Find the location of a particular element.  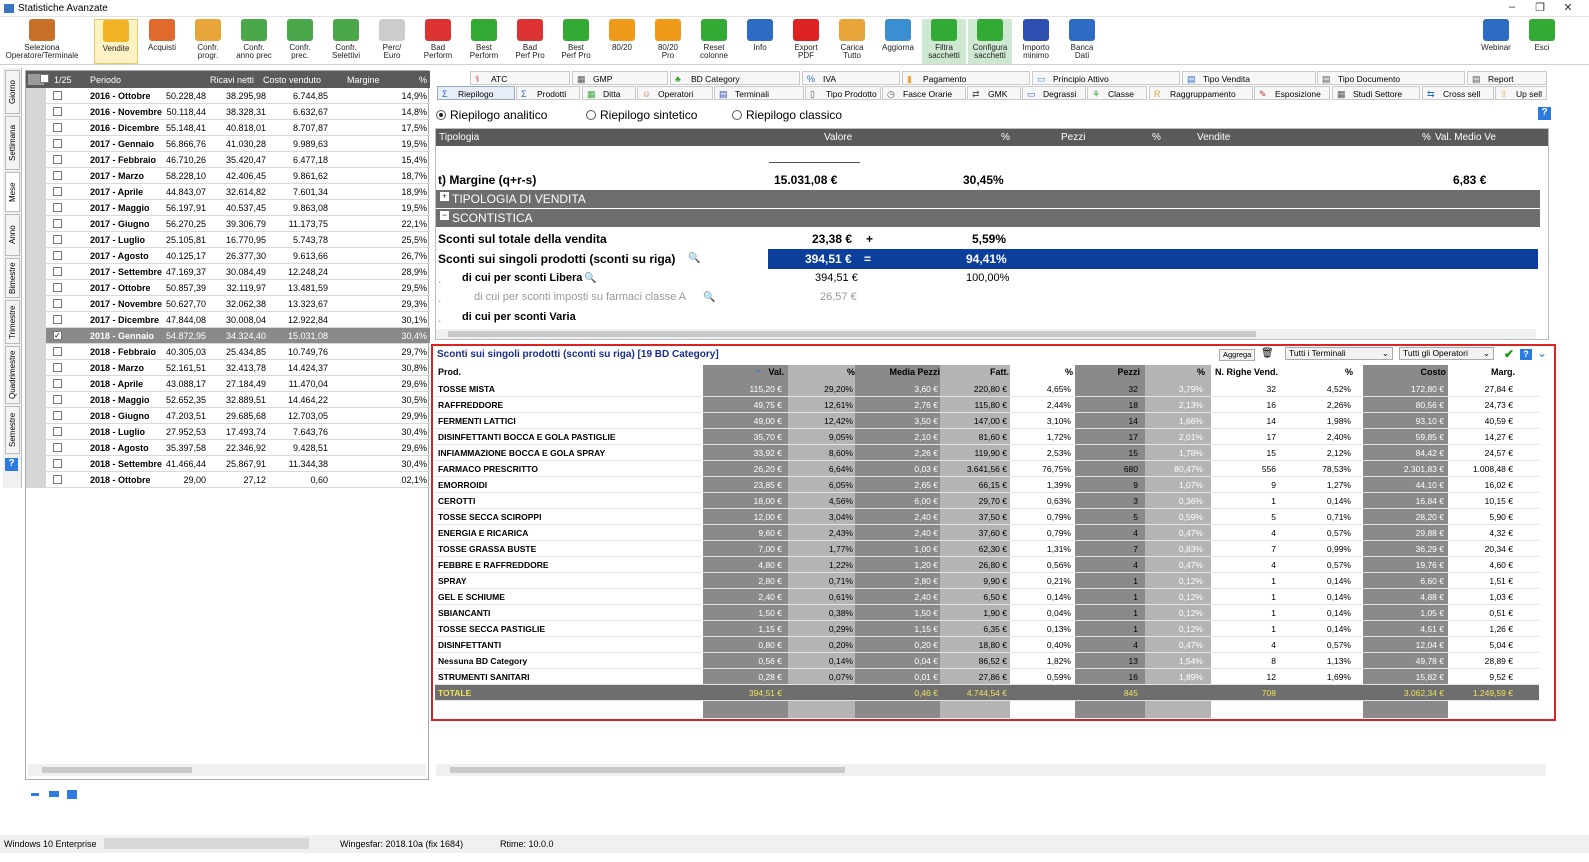

col-fatt: Fatt. is located at coordinates (974, 372).